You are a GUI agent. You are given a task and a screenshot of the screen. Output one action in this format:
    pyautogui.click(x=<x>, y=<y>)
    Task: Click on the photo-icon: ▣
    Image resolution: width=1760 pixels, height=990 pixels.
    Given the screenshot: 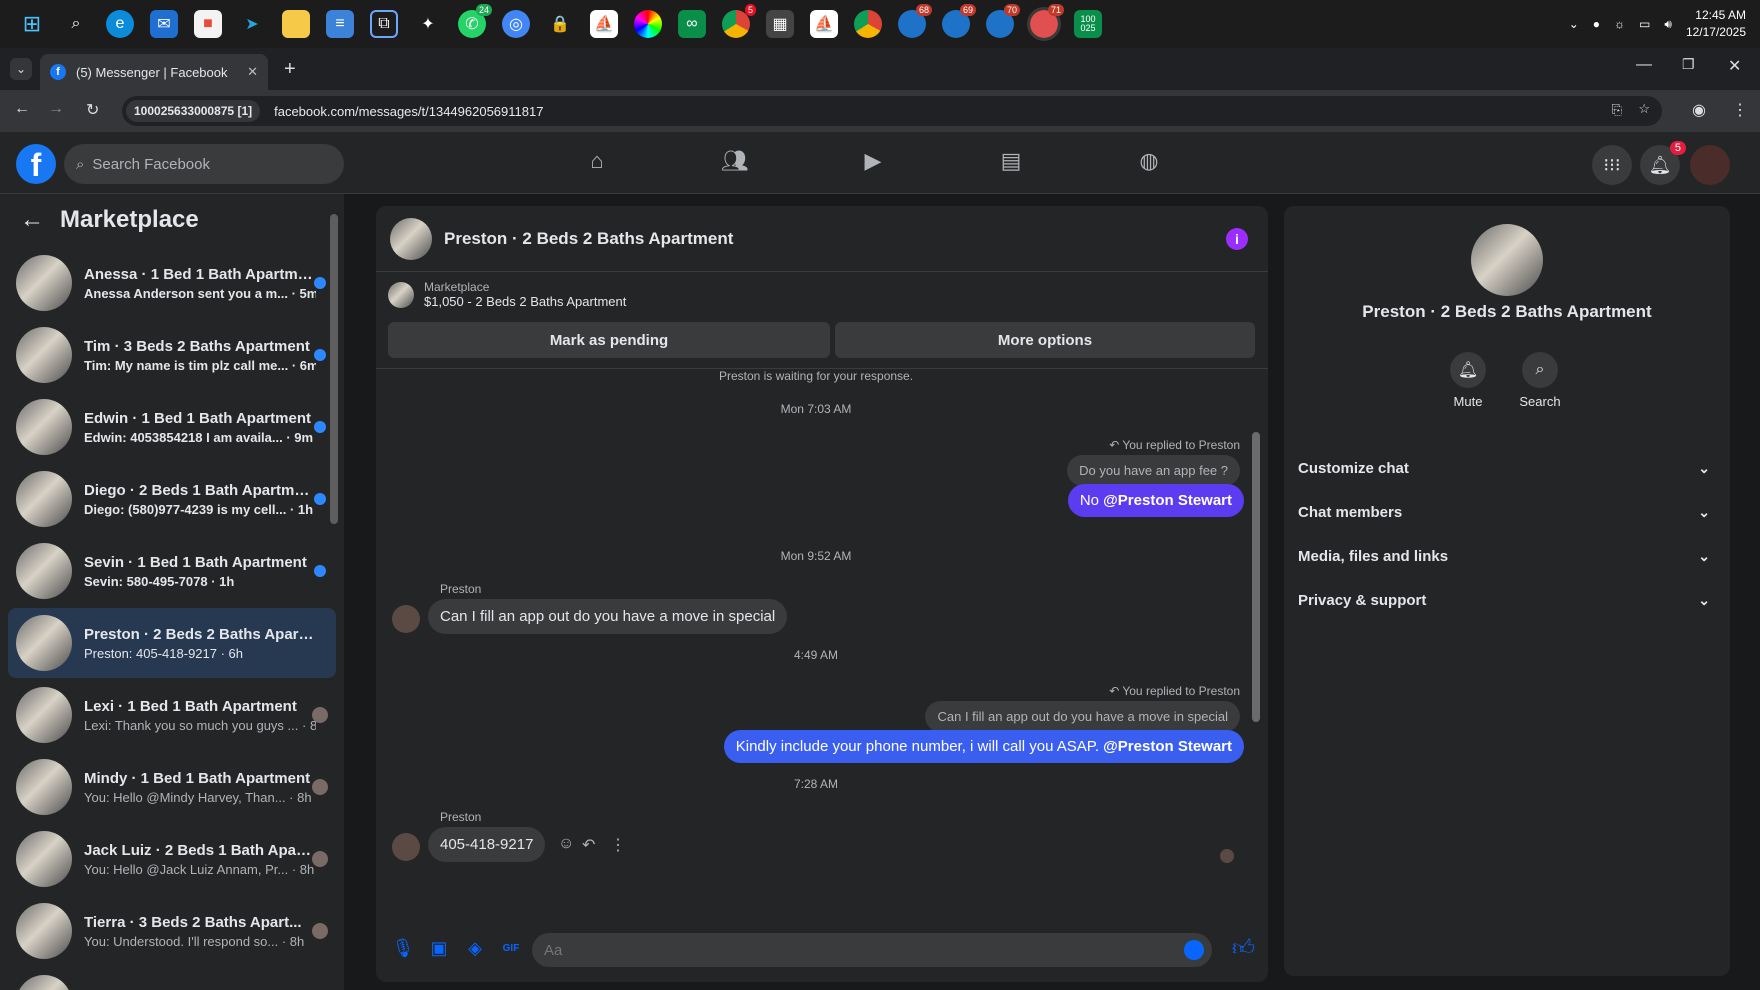 What is the action you would take?
    pyautogui.click(x=439, y=948)
    